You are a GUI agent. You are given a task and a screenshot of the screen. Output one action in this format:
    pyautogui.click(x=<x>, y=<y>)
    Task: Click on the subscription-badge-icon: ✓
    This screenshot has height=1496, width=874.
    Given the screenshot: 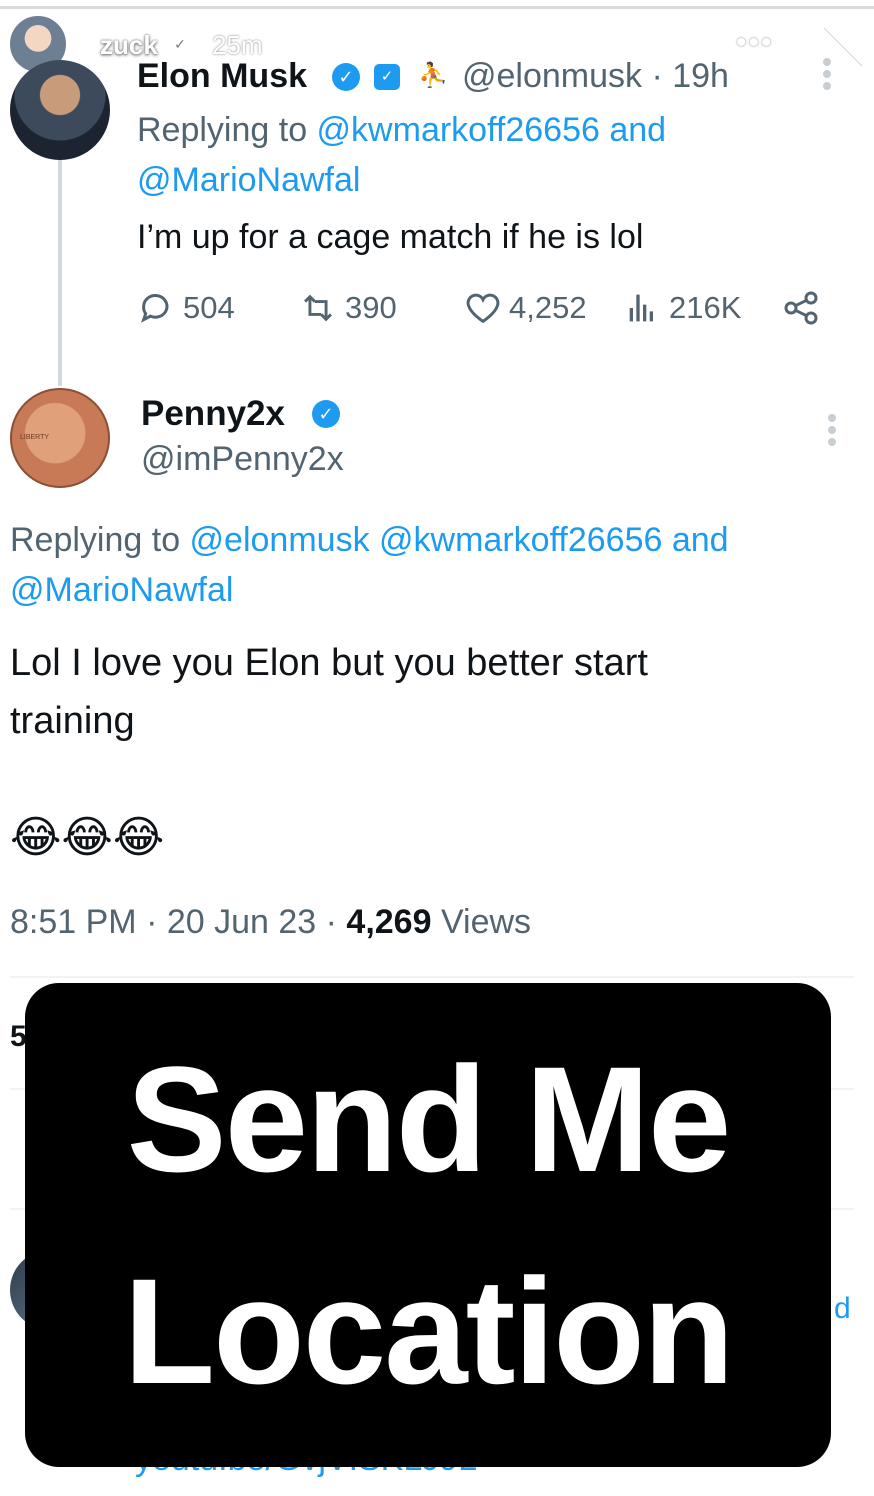 What is the action you would take?
    pyautogui.click(x=387, y=77)
    